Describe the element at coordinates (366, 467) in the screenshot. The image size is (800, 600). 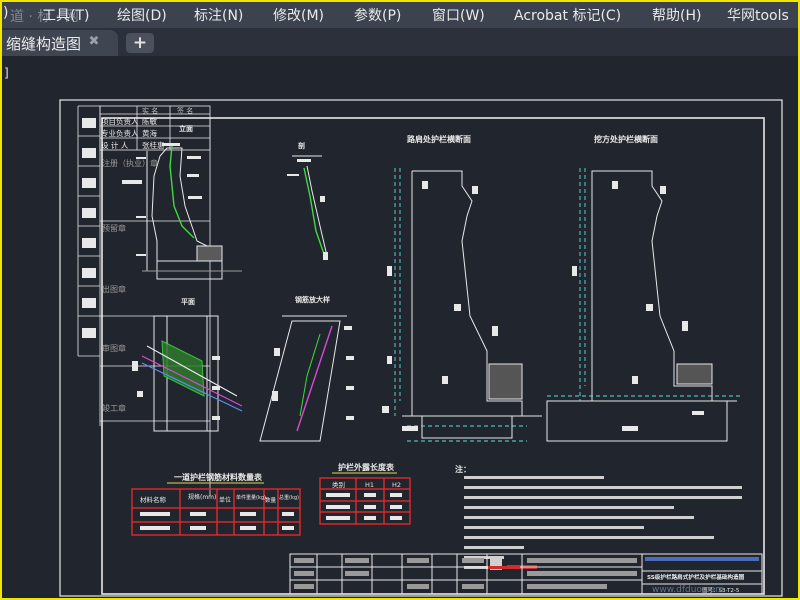
I see `length-table-title: 护栏外露长度表` at that location.